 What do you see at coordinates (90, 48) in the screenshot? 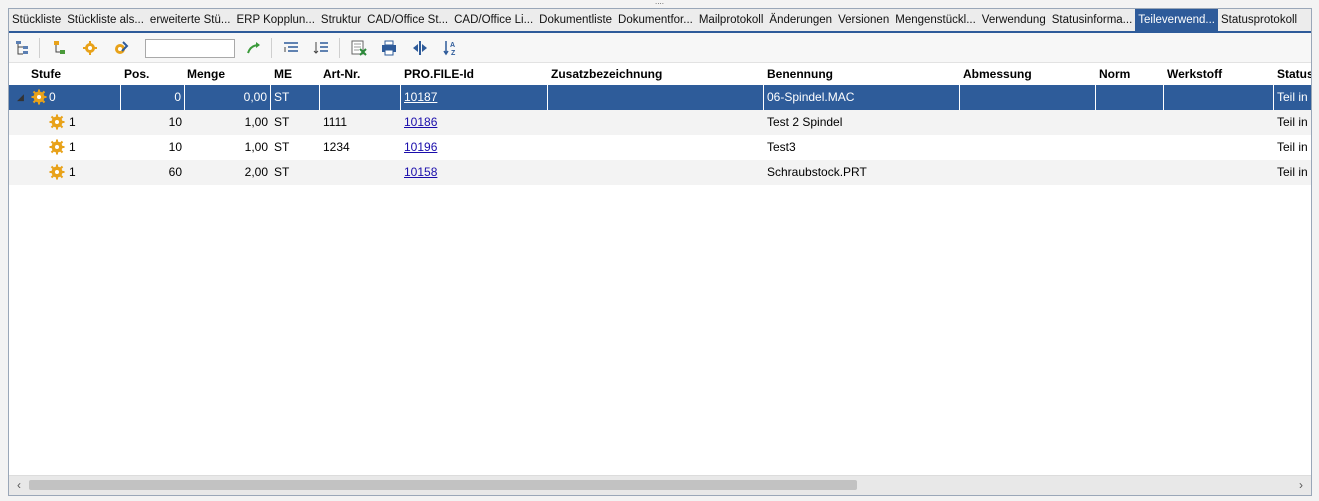
I see `gear-settings-icon` at bounding box center [90, 48].